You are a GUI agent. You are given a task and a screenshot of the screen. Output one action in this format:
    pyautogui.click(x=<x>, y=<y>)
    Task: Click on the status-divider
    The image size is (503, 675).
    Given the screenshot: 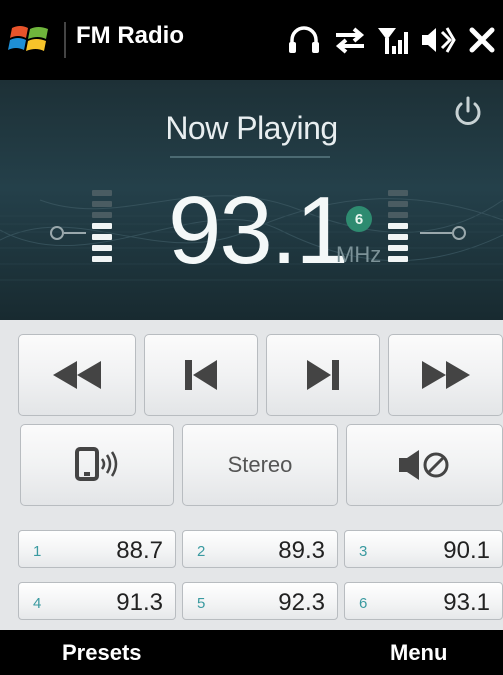 What is the action you would take?
    pyautogui.click(x=65, y=40)
    